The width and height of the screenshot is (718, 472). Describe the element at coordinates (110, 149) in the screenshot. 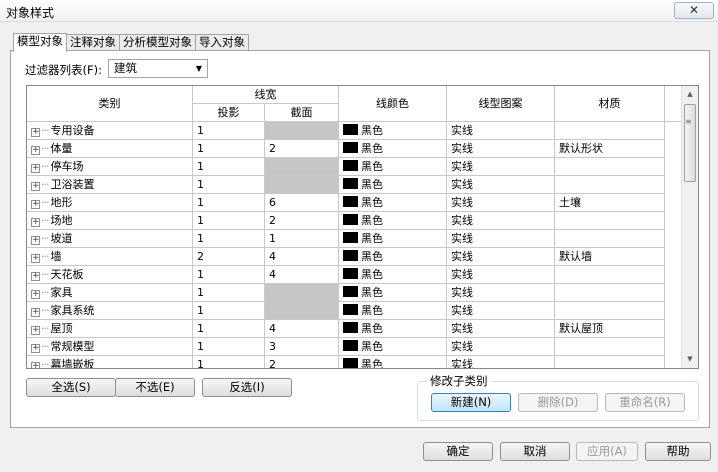

I see `category-cell: +··· 体量` at that location.